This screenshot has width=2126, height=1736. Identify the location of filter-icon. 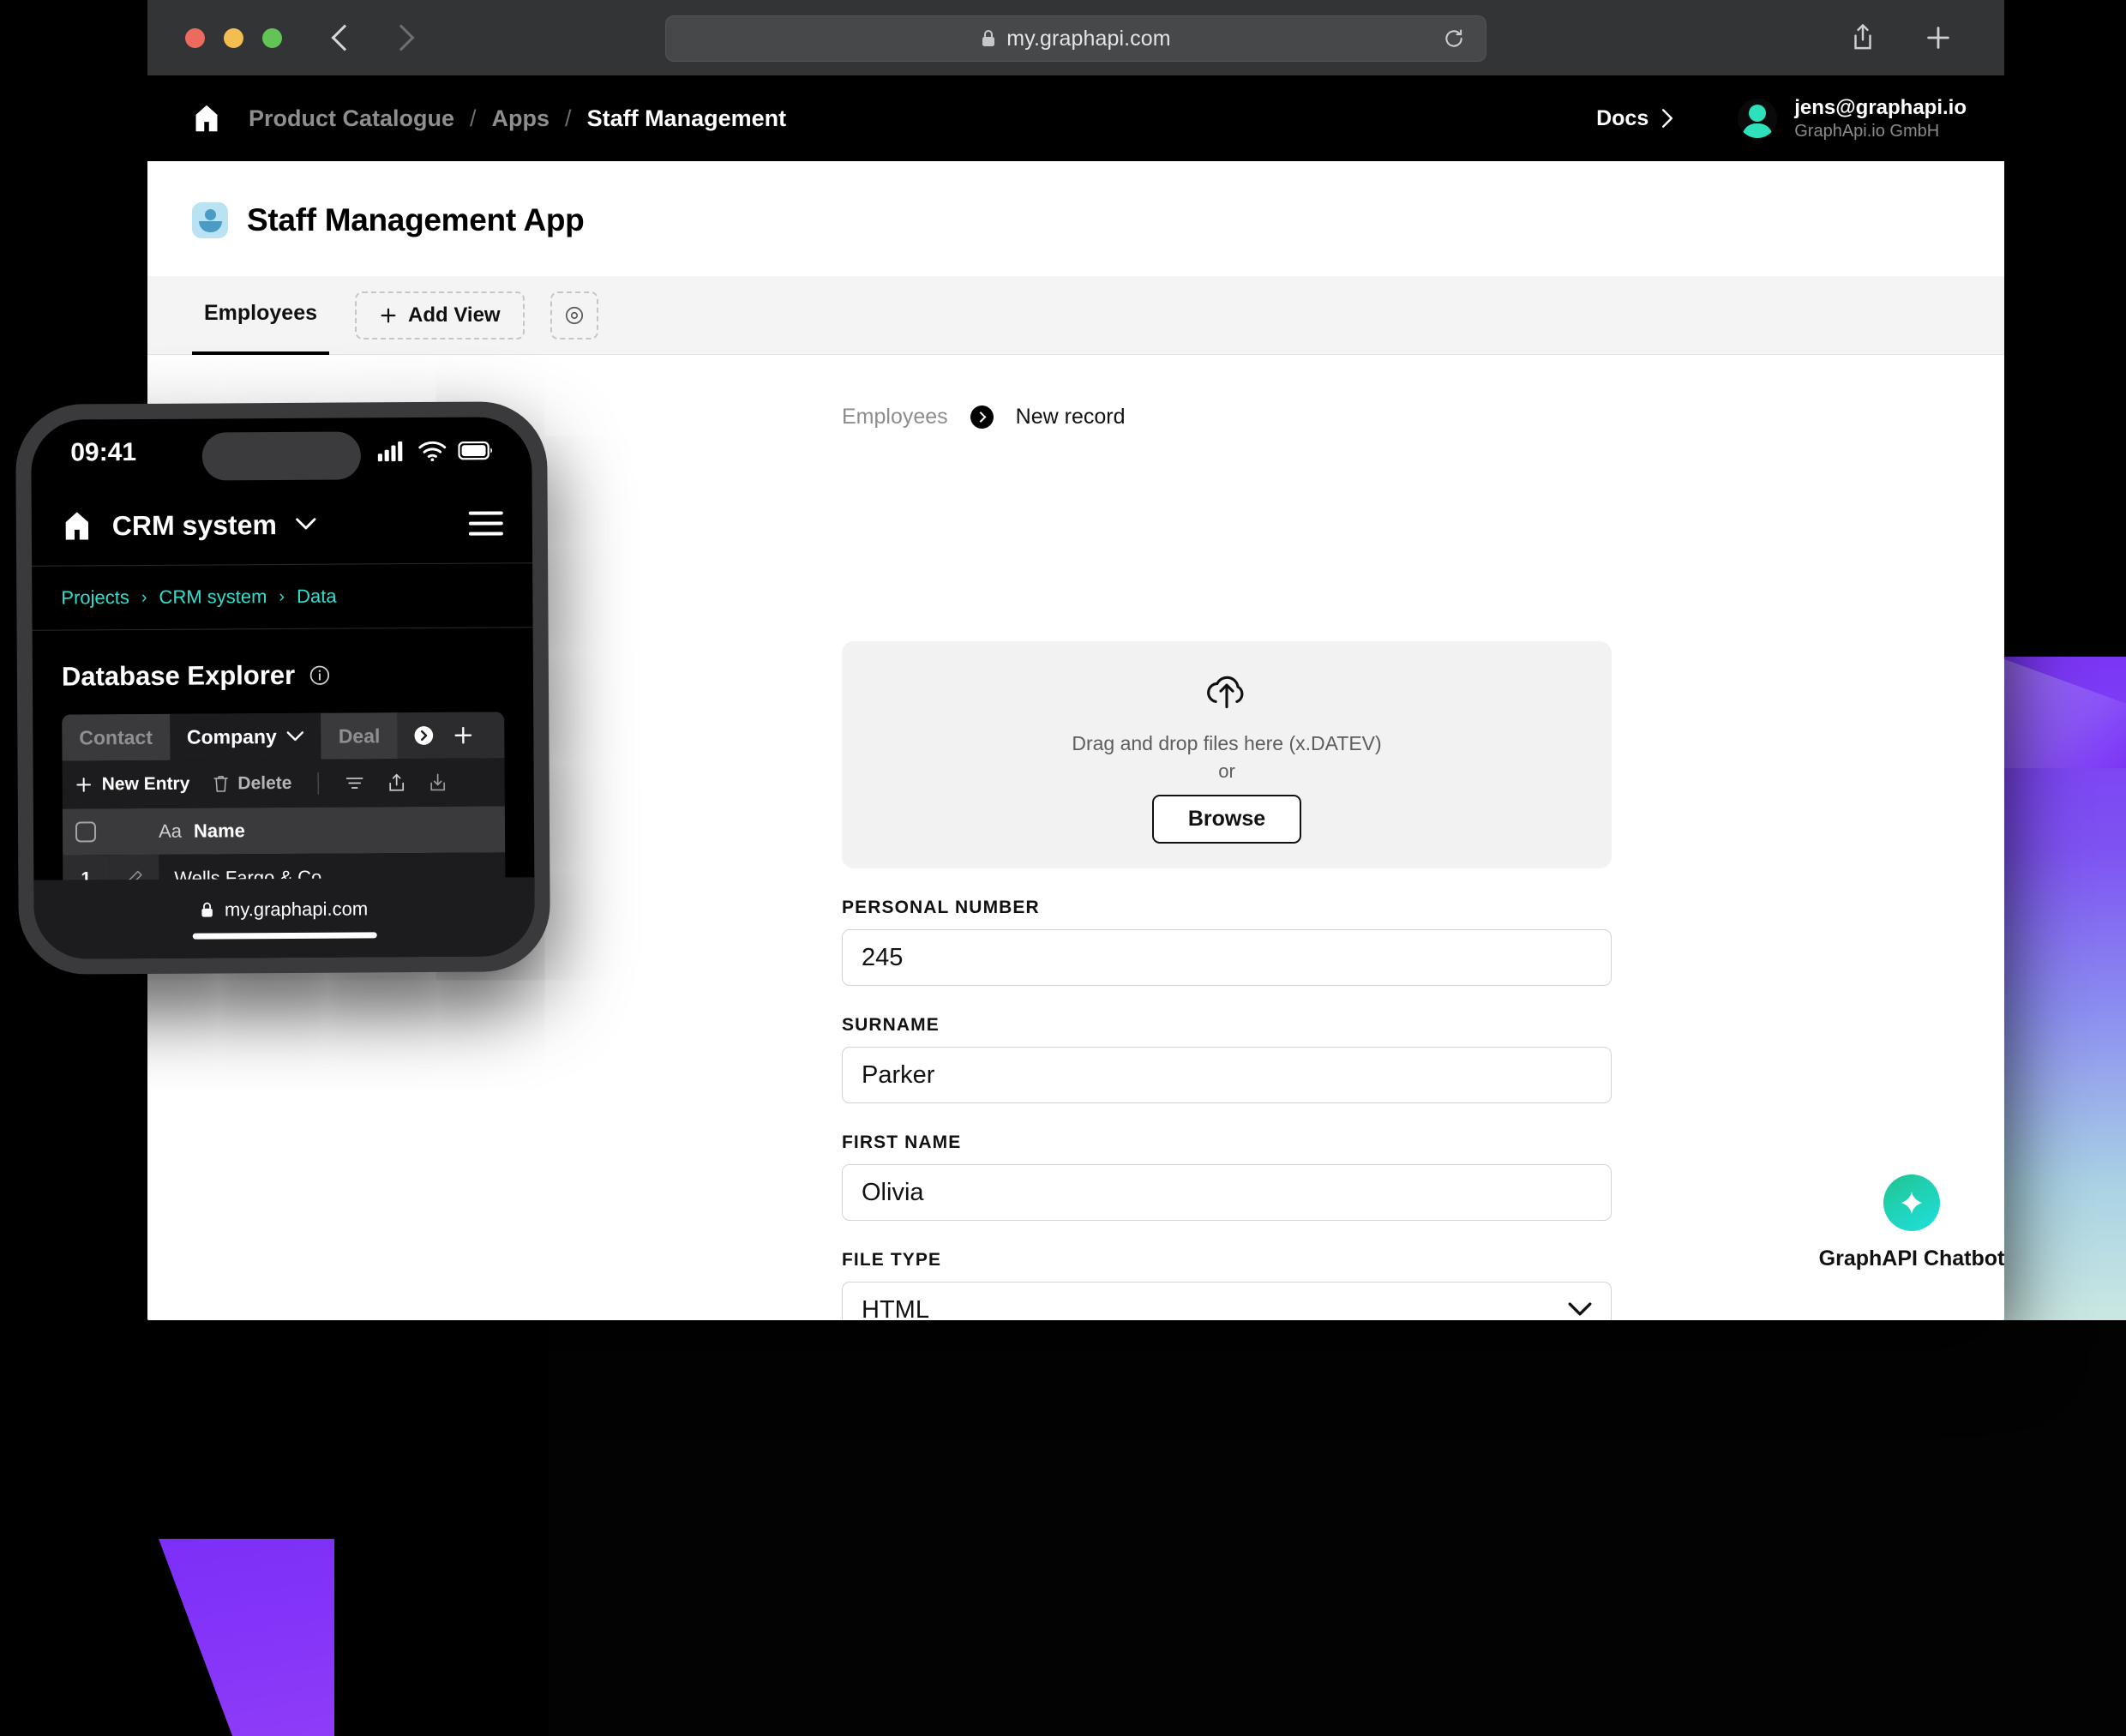
(354, 782).